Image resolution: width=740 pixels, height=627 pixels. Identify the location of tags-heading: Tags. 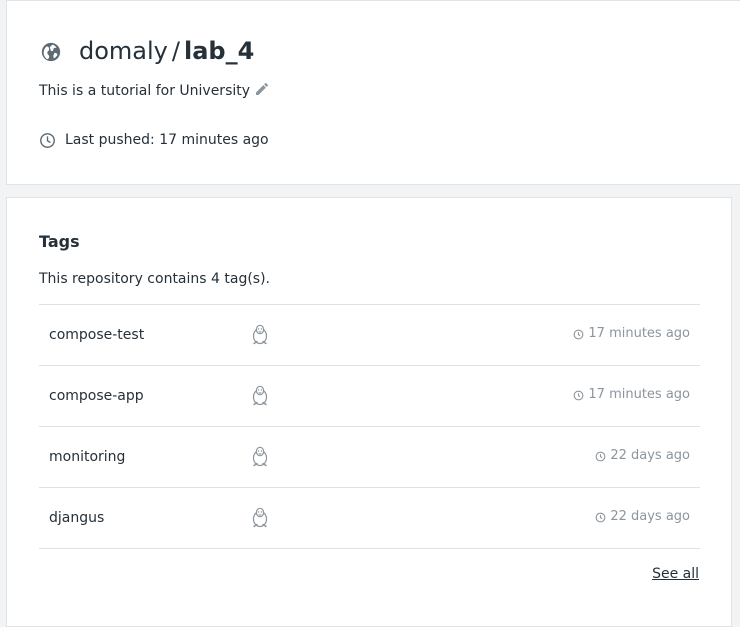
(59, 241).